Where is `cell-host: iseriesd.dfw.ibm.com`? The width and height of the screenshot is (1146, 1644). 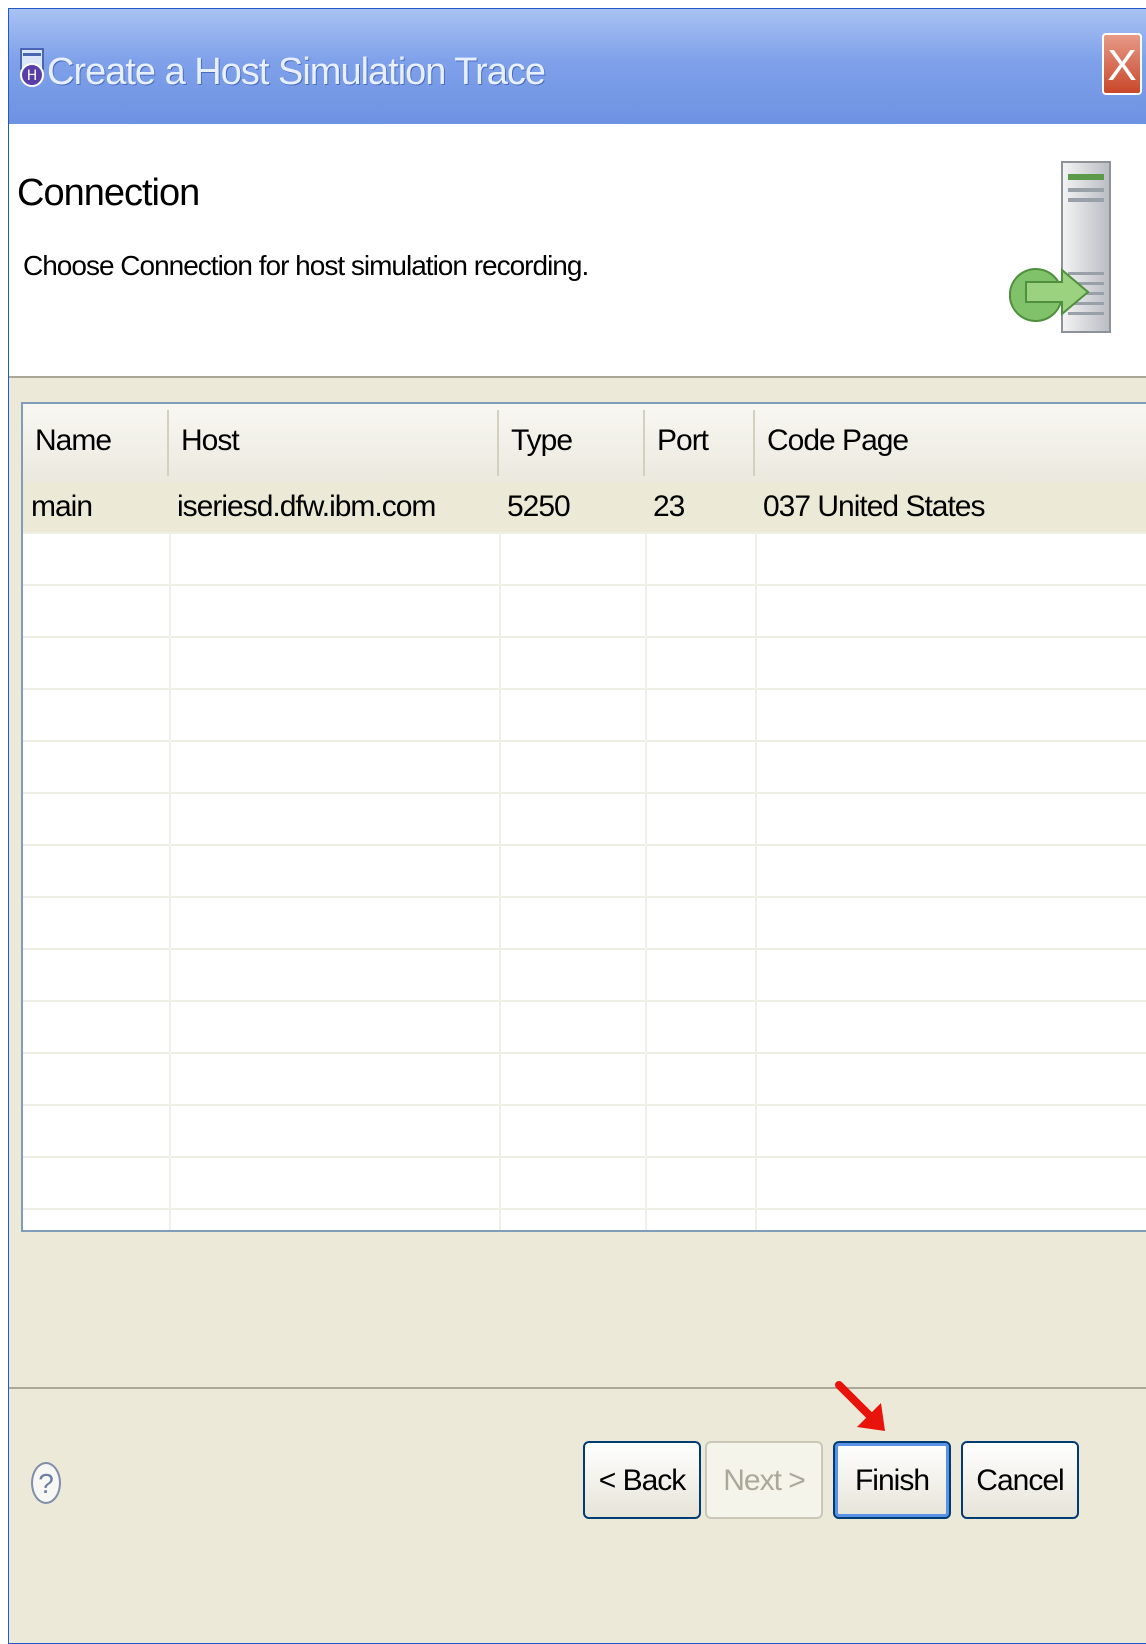
cell-host: iseriesd.dfw.ibm.com is located at coordinates (306, 506).